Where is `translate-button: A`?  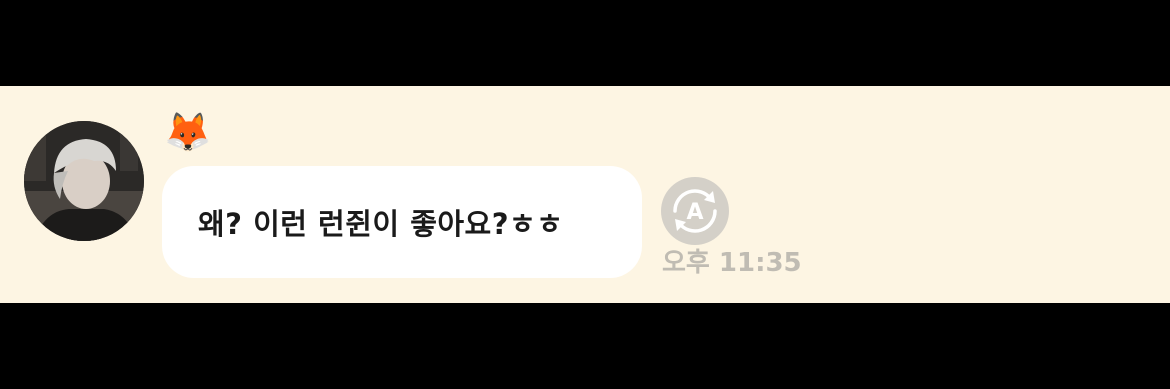 translate-button: A is located at coordinates (695, 211).